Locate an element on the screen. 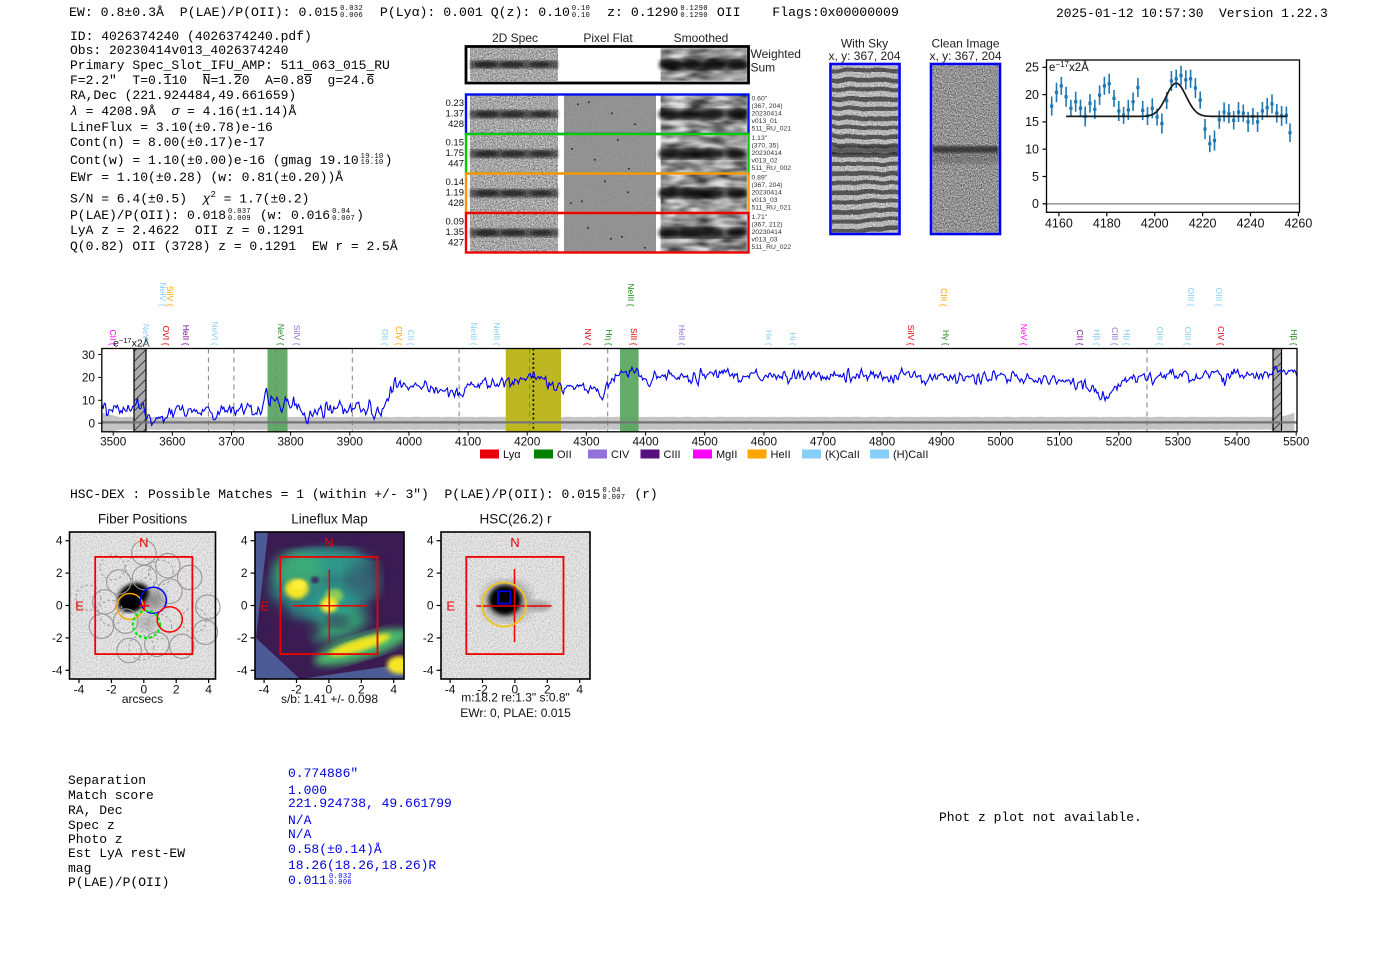 This screenshot has width=1400, height=953. svg-text: Weighted is located at coordinates (776, 54).